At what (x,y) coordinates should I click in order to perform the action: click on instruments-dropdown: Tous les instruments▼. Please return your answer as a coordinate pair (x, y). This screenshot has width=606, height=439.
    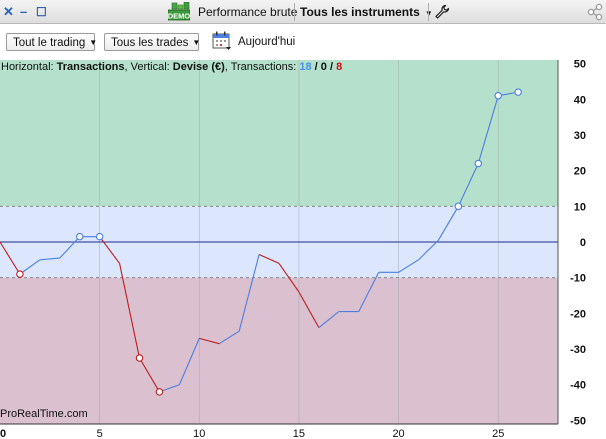
    Looking at the image, I should click on (366, 12).